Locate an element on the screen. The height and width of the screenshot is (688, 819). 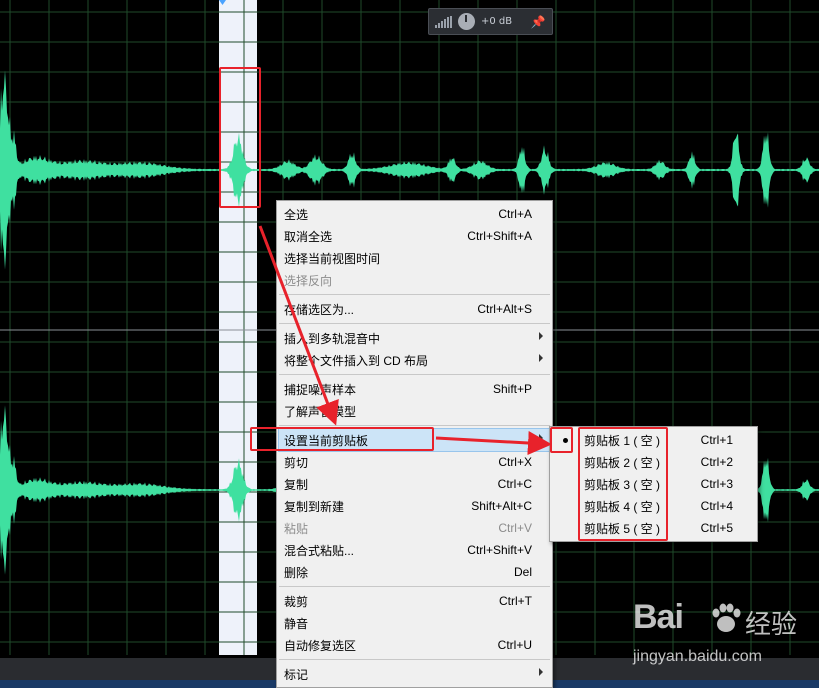
menu-item-label: 粘贴 is located at coordinates (296, 528).